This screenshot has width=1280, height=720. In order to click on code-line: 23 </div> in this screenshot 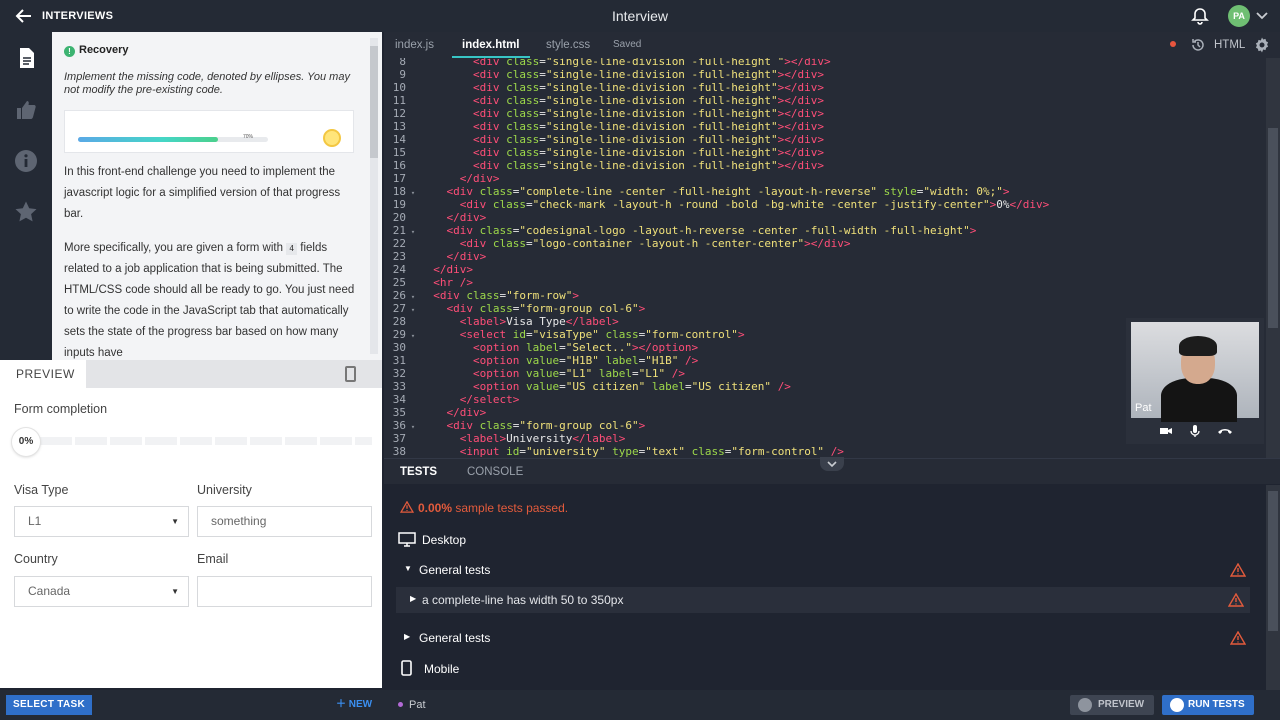, I will do `click(824, 256)`.